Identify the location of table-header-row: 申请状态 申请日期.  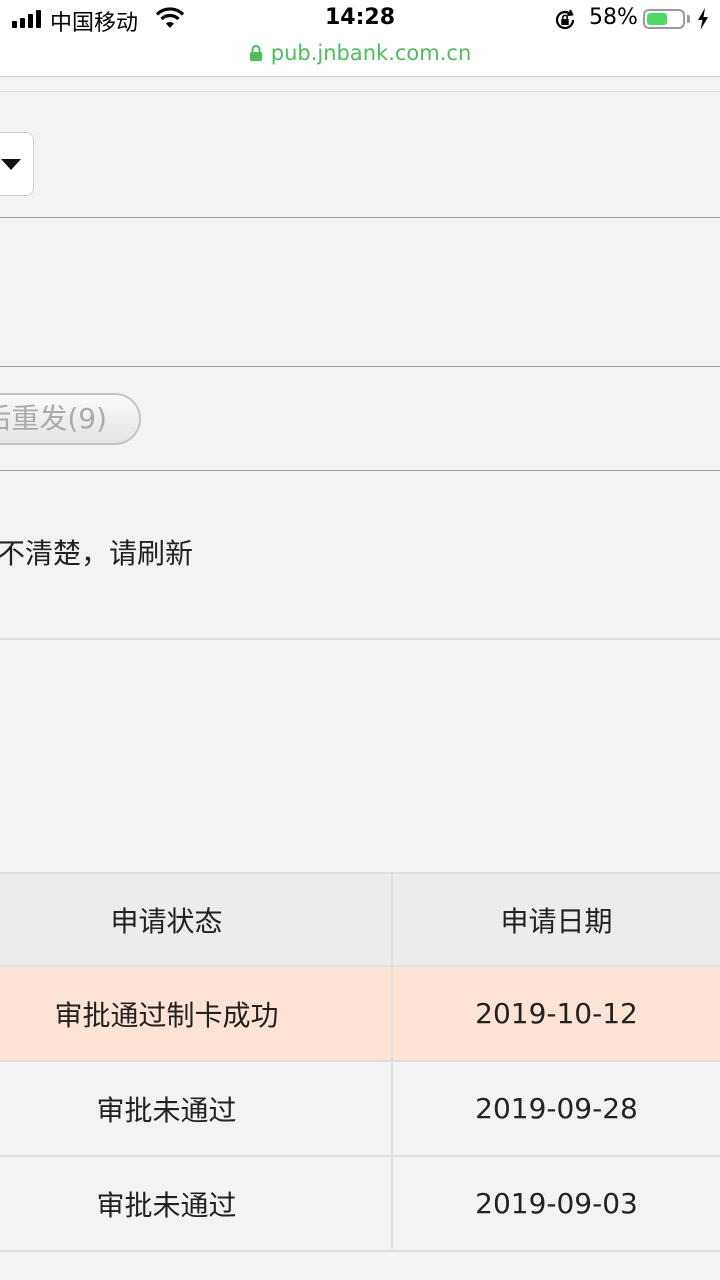
(360, 919).